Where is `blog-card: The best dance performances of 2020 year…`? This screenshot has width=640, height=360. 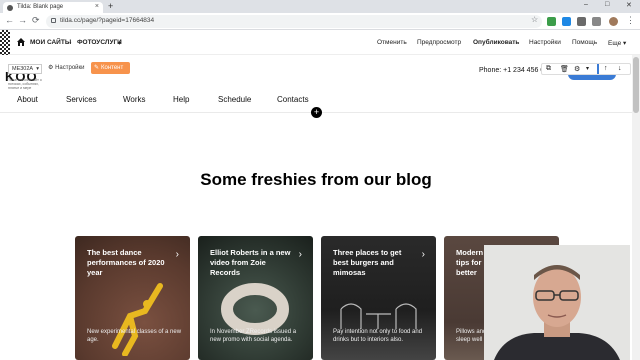 blog-card: The best dance performances of 2020 year… is located at coordinates (132, 298).